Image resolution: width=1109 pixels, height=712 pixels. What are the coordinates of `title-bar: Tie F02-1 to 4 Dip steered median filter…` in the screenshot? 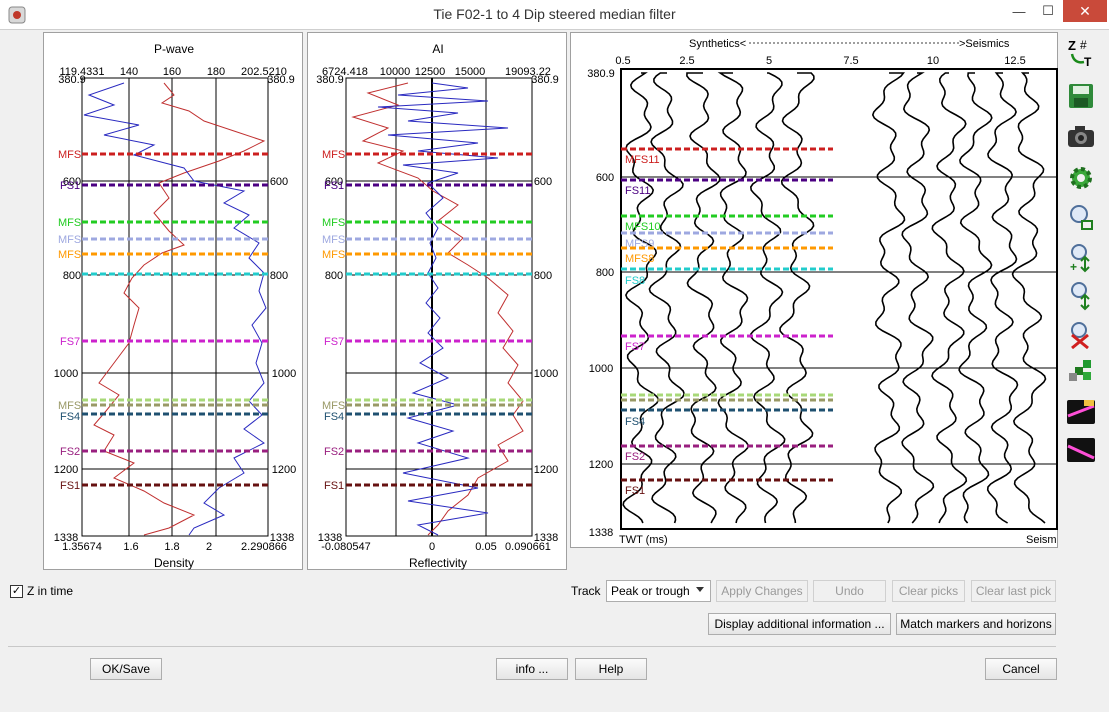 It's located at (554, 15).